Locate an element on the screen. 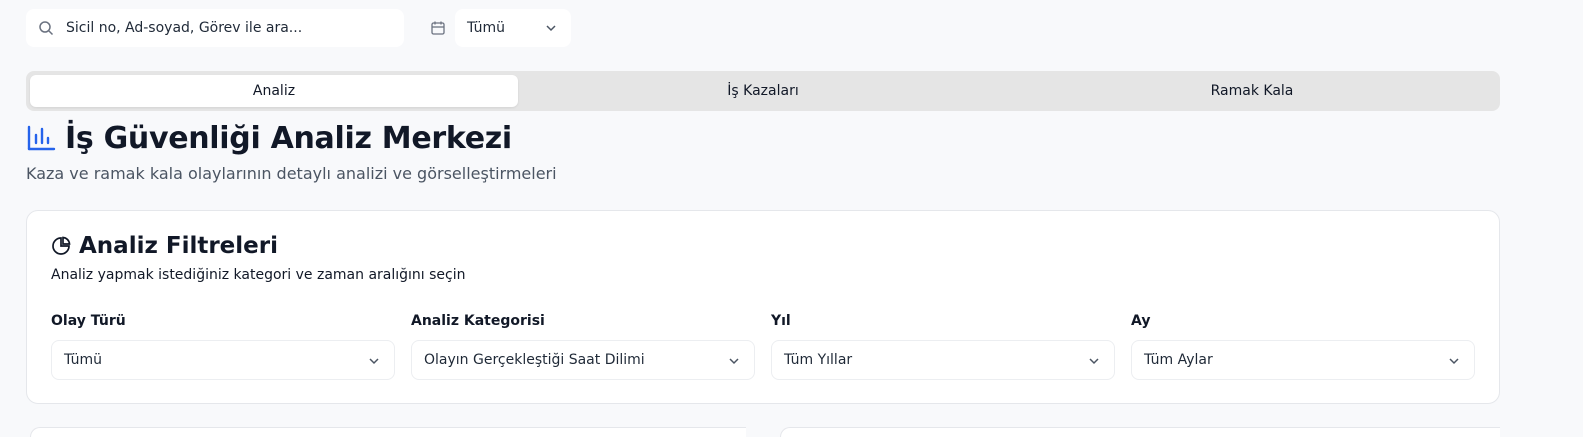 This screenshot has width=1583, height=437. filter-label: Analiz Kategorisi is located at coordinates (478, 321).